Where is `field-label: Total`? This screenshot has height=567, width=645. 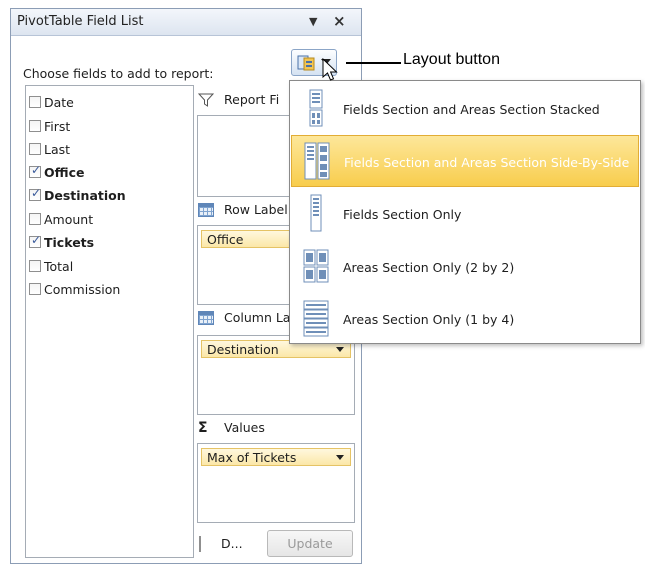
field-label: Total is located at coordinates (59, 266).